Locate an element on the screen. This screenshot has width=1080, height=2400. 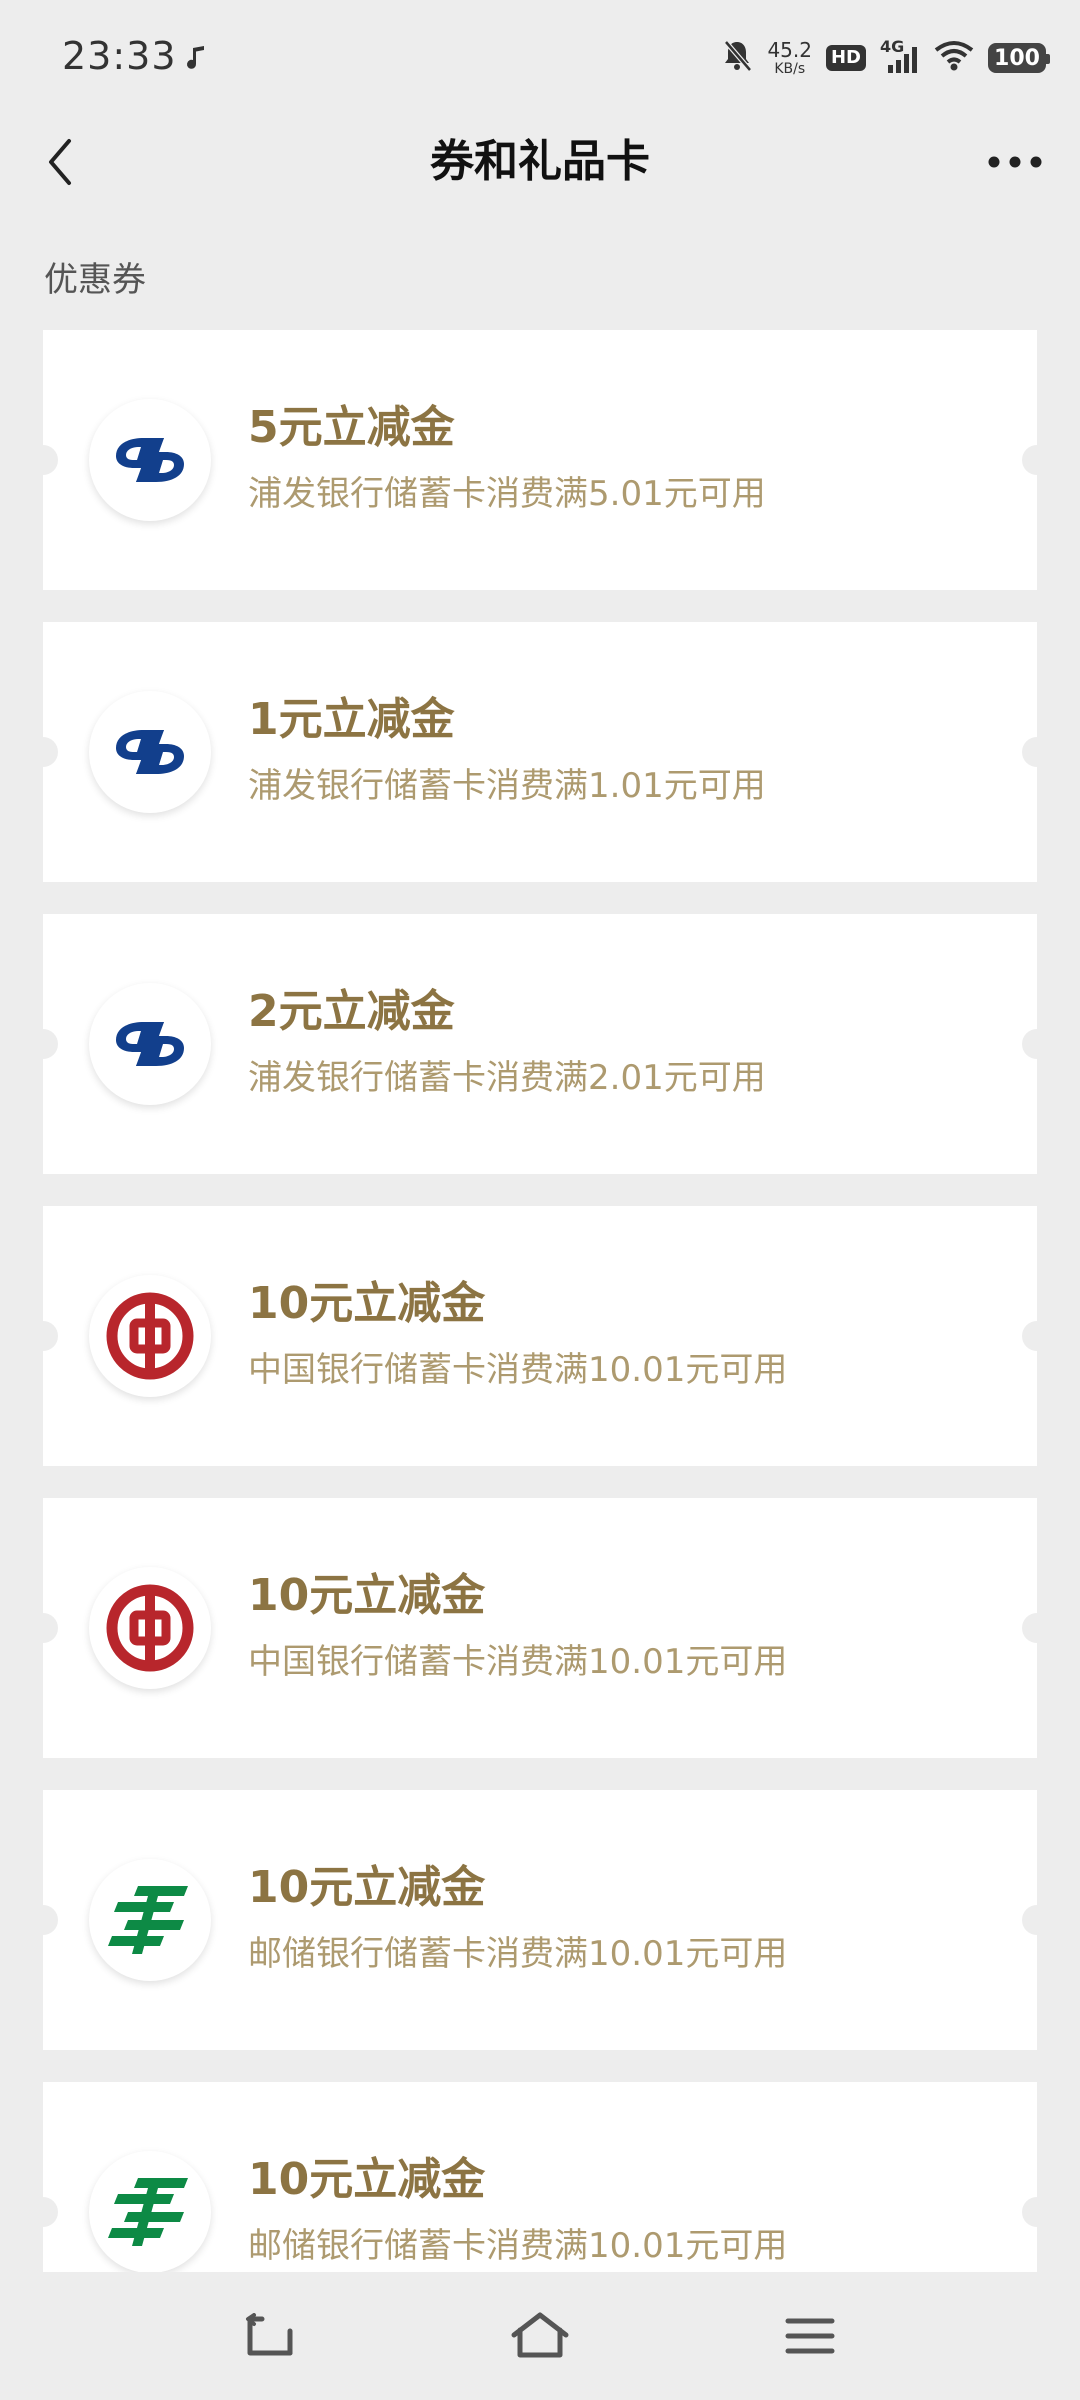
nav-bar: 券和礼品卡 is located at coordinates (540, 162).